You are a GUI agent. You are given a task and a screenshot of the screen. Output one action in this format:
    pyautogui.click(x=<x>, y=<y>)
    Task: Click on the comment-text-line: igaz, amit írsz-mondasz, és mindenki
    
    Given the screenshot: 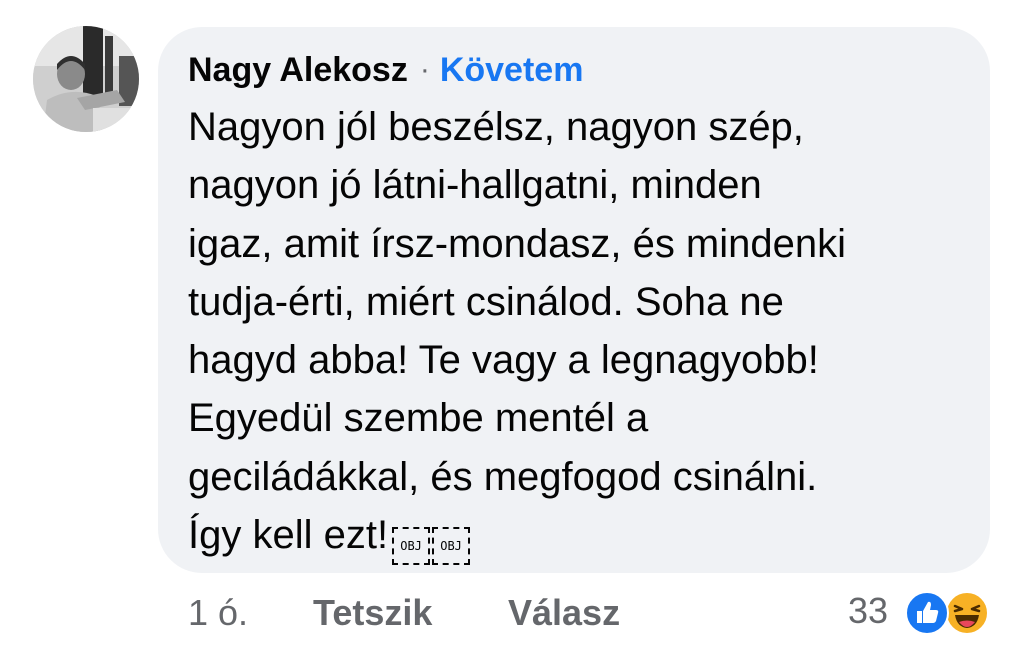 What is the action you would take?
    pyautogui.click(x=517, y=243)
    